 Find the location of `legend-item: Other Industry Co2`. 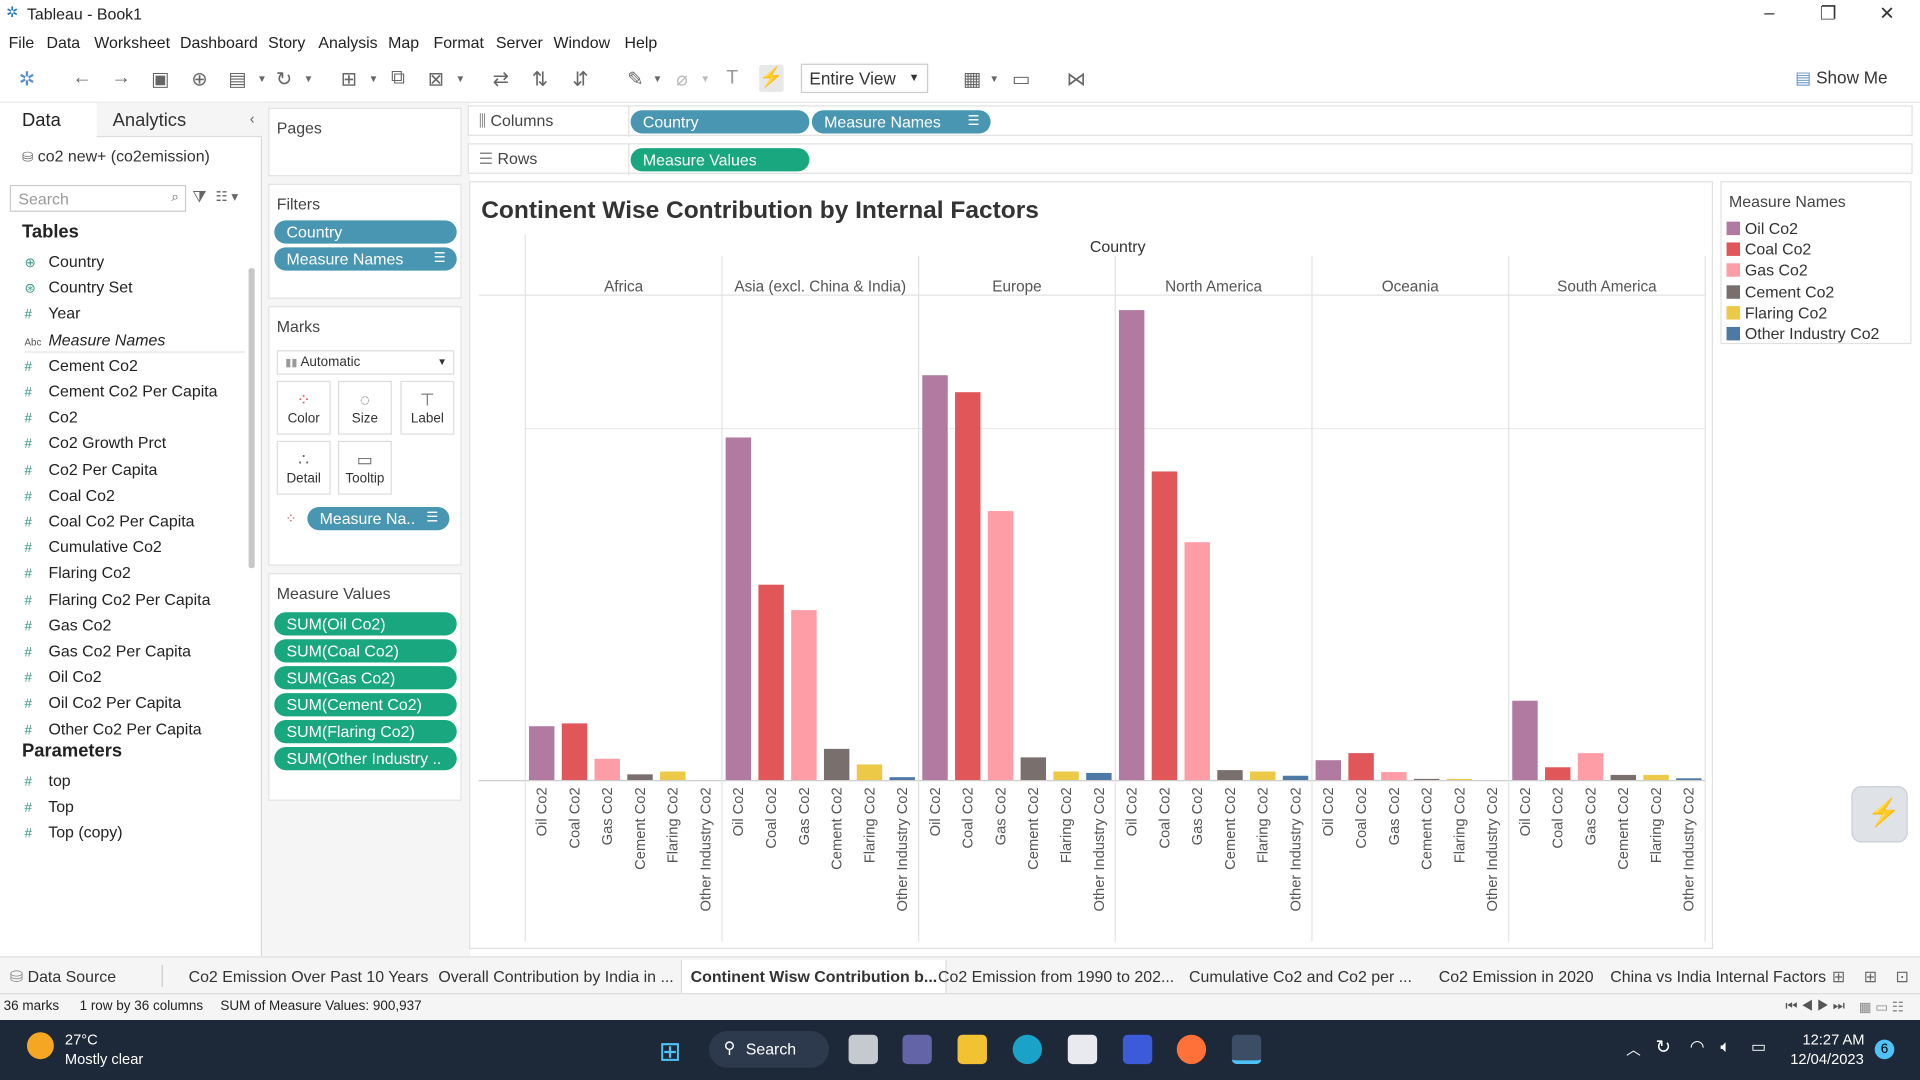

legend-item: Other Industry Co2 is located at coordinates (1802, 333).